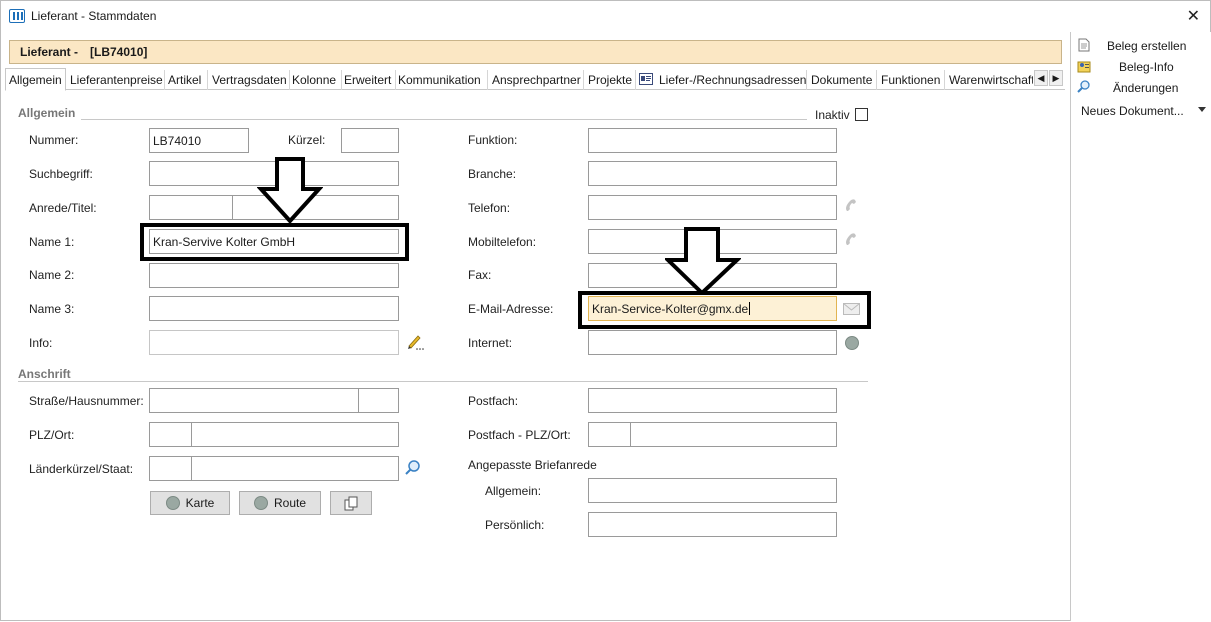  I want to click on beleg-erstellen-item: Beleg erstellen, so click(1141, 46).